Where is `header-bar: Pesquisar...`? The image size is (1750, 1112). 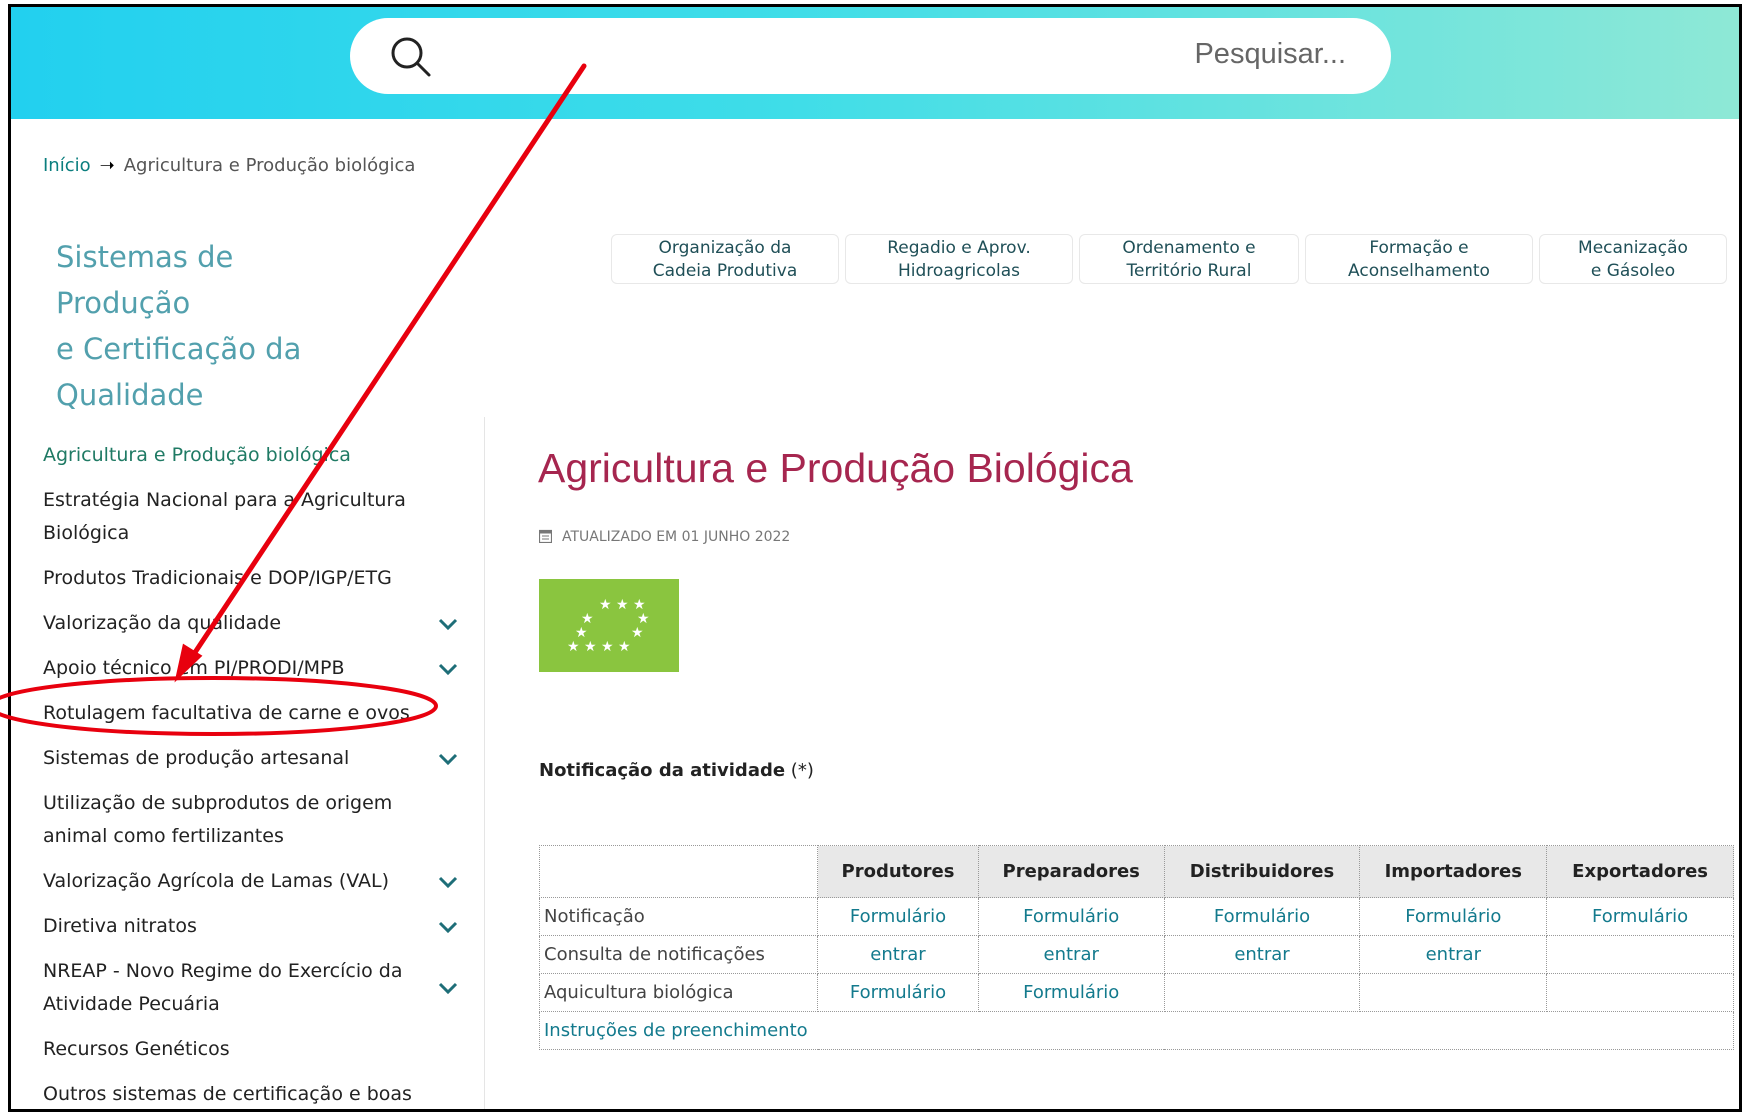 header-bar: Pesquisar... is located at coordinates (875, 63).